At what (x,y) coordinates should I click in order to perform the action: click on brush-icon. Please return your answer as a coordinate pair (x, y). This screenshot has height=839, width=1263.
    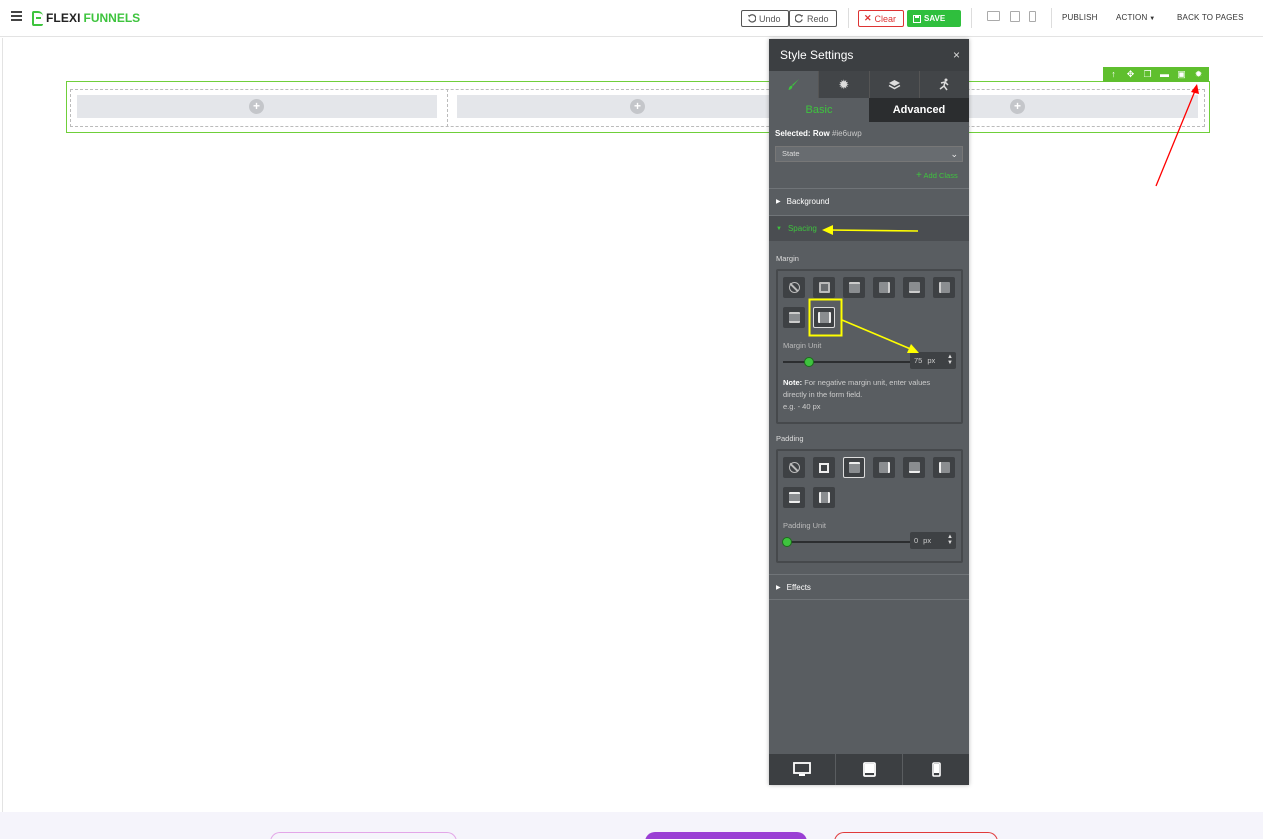
    Looking at the image, I should click on (794, 84).